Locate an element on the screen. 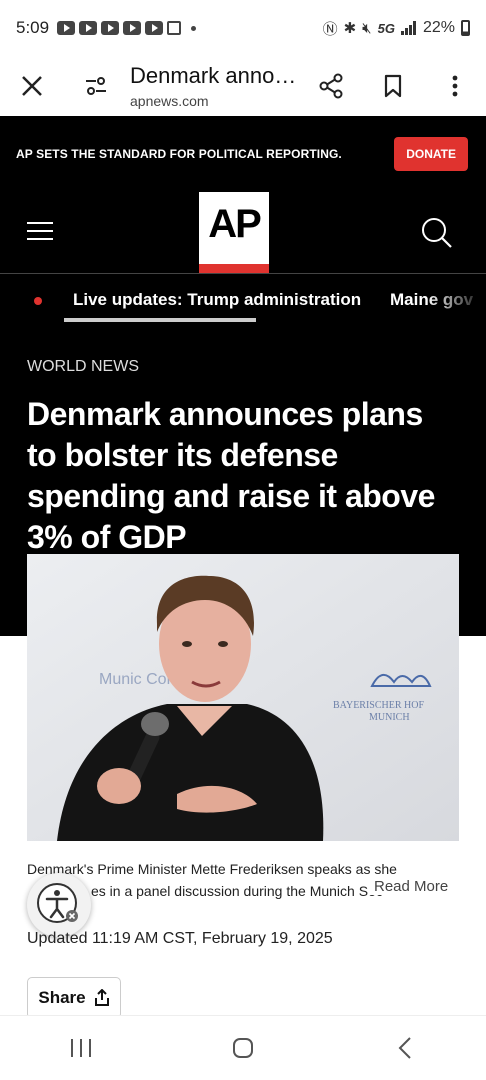 This screenshot has width=486, height=1080. donate-button: DONATE is located at coordinates (431, 154).